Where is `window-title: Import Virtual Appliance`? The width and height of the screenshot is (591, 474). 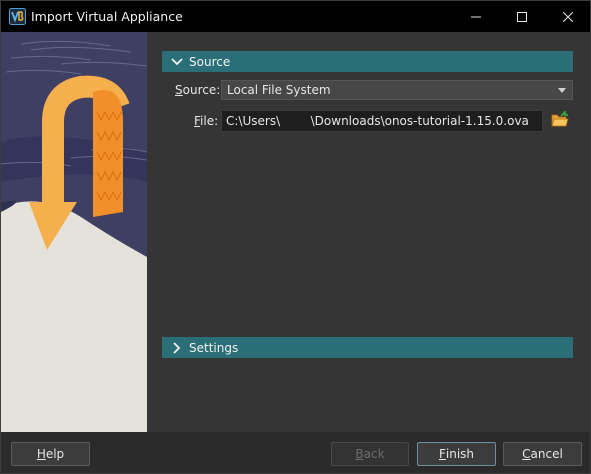
window-title: Import Virtual Appliance is located at coordinates (107, 16).